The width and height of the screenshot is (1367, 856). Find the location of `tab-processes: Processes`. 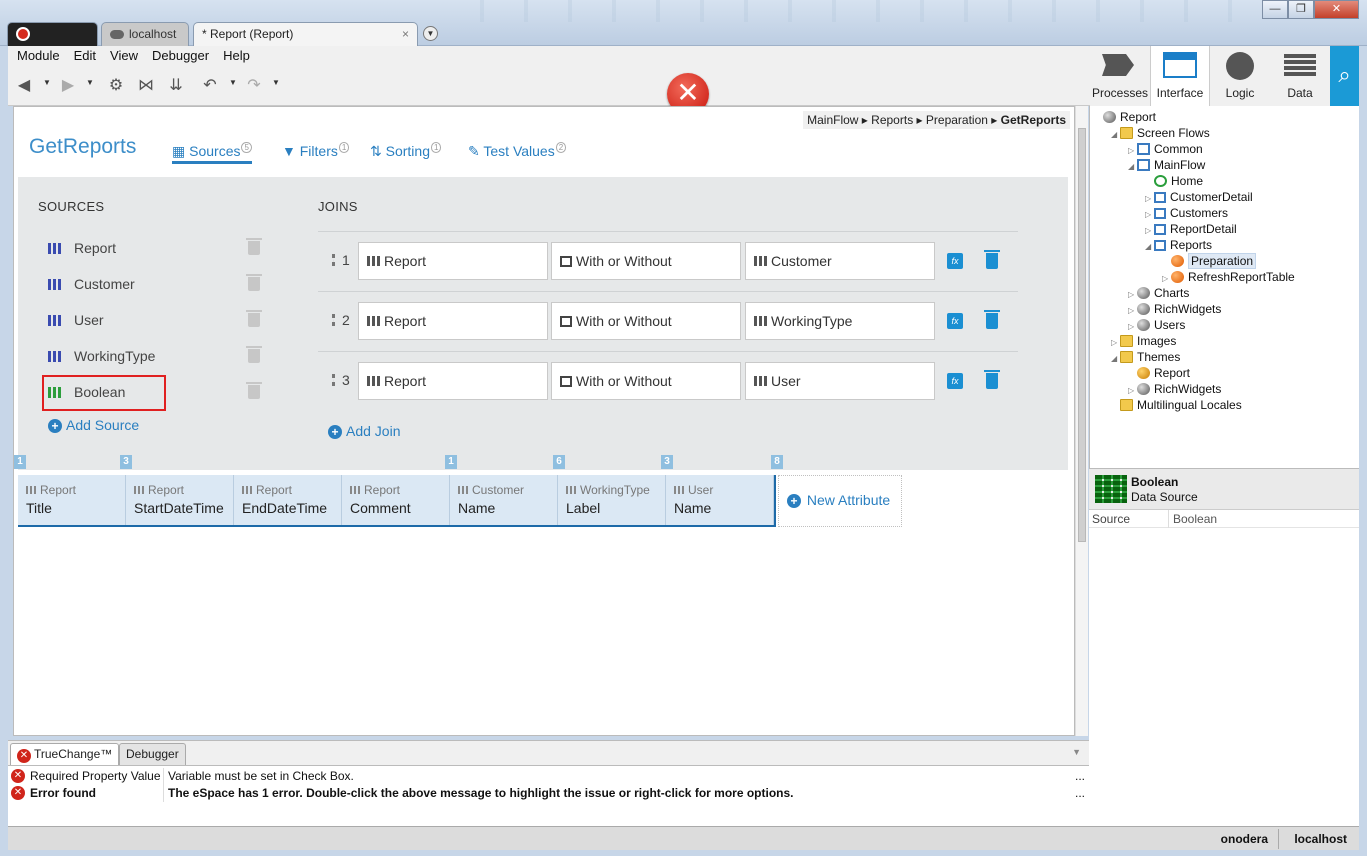

tab-processes: Processes is located at coordinates (1120, 76).